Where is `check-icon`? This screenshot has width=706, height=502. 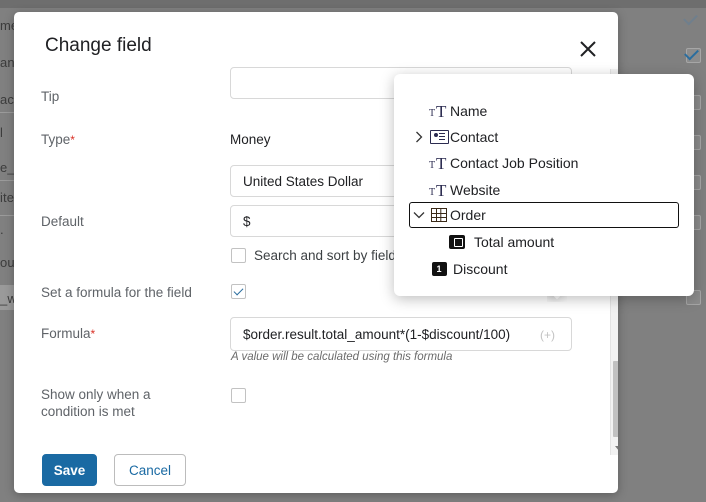 check-icon is located at coordinates (238, 290).